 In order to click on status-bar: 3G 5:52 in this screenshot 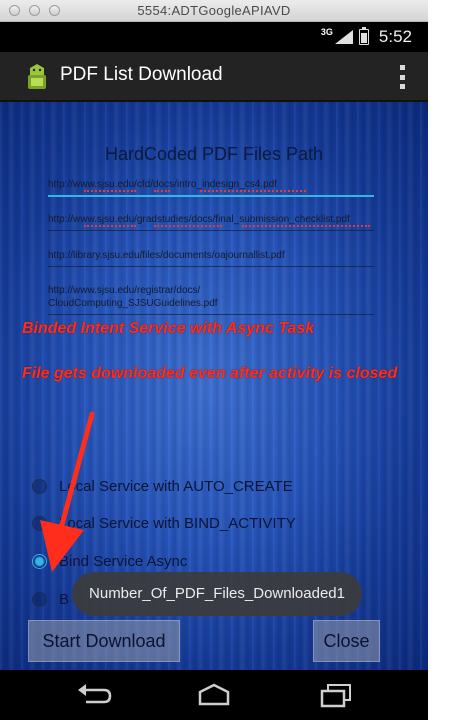, I will do `click(214, 37)`.